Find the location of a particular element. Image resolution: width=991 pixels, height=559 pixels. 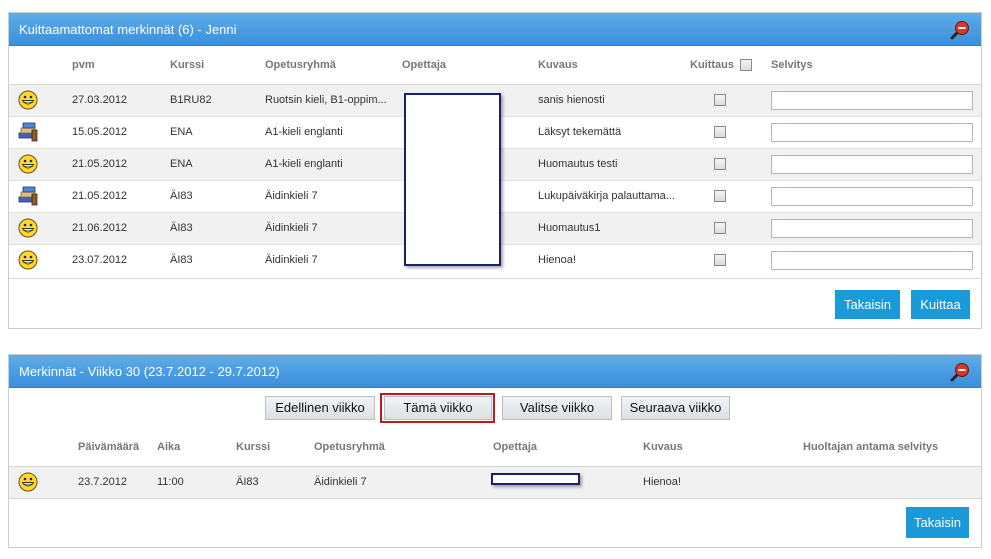

acknowledge-button: Kuittaa is located at coordinates (940, 304).